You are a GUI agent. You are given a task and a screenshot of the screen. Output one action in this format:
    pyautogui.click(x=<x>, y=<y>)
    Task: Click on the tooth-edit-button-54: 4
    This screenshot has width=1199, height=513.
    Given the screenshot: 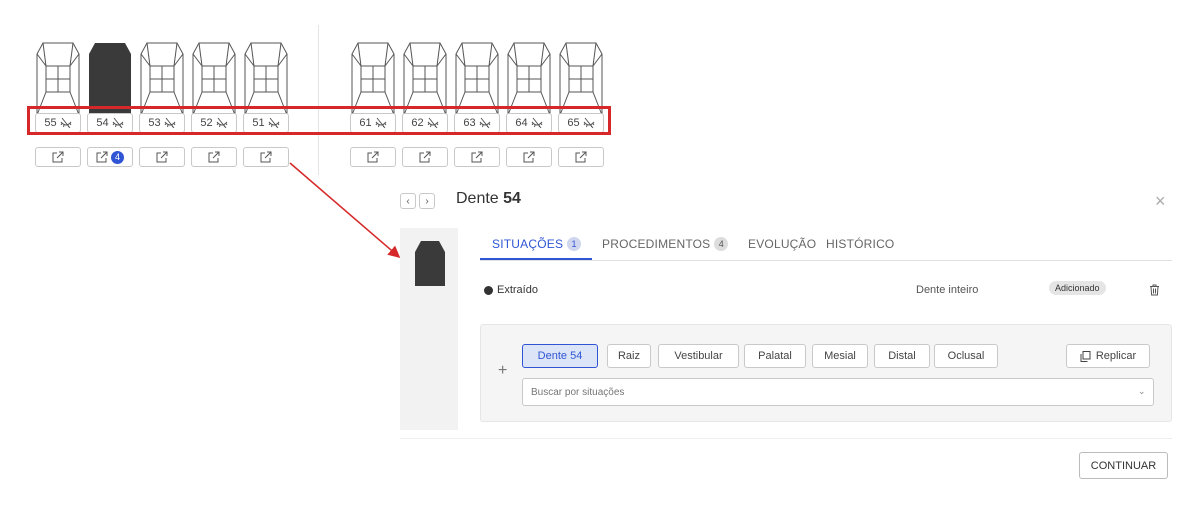 What is the action you would take?
    pyautogui.click(x=110, y=157)
    